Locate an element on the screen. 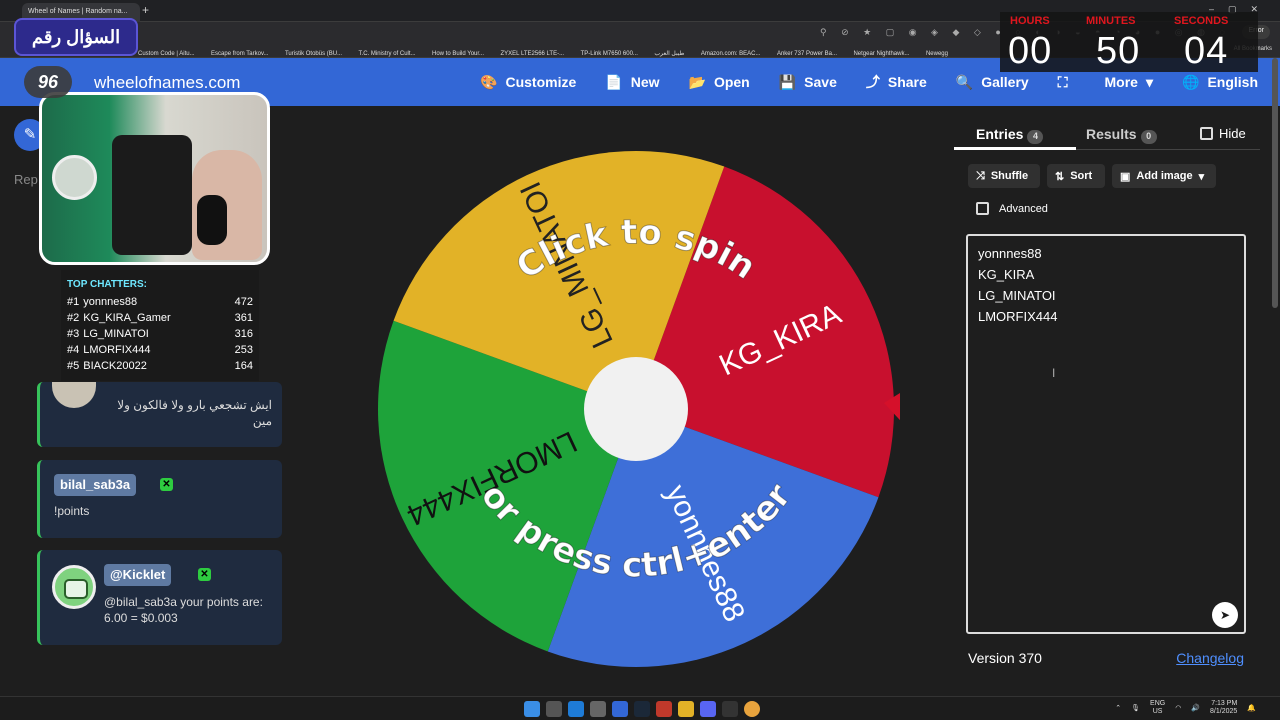  chatter-name: LG_MINATOI is located at coordinates (116, 334).